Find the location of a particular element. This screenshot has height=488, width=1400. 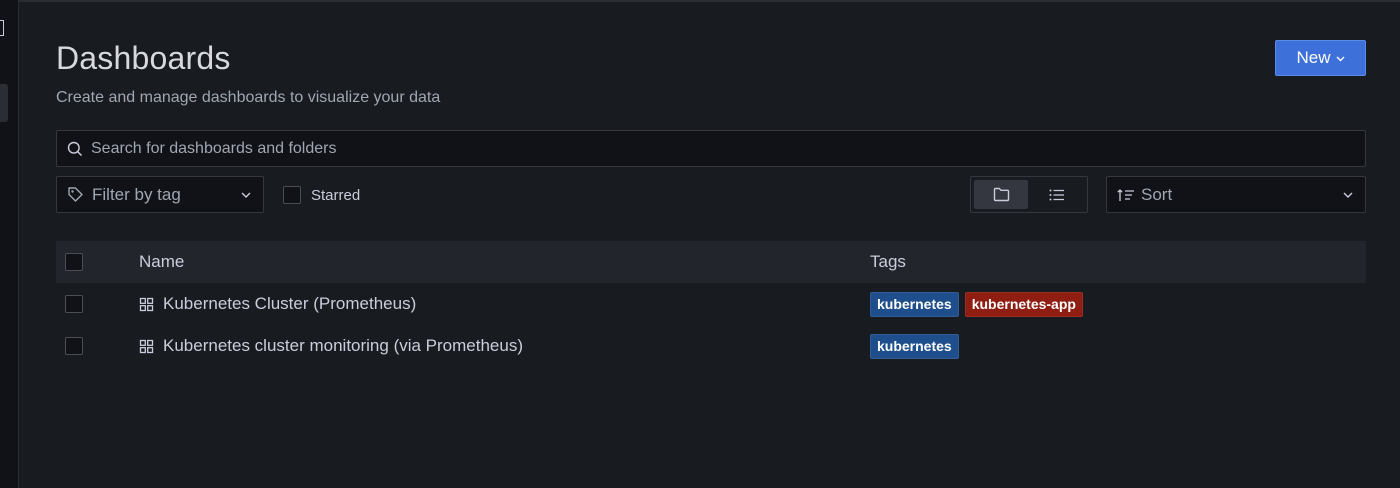

sort-select: Sort is located at coordinates (1236, 194).